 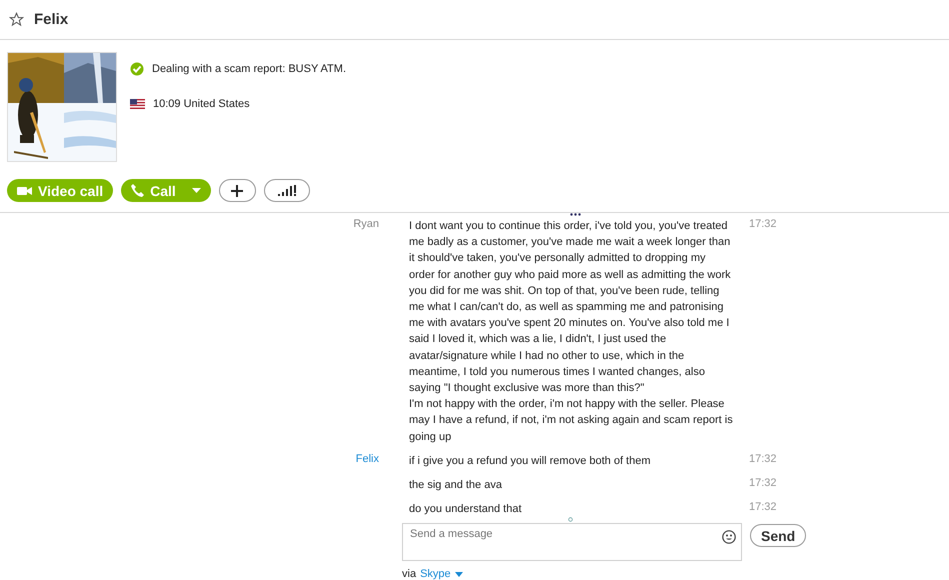 I want to click on message-field: Send a message, so click(x=572, y=542).